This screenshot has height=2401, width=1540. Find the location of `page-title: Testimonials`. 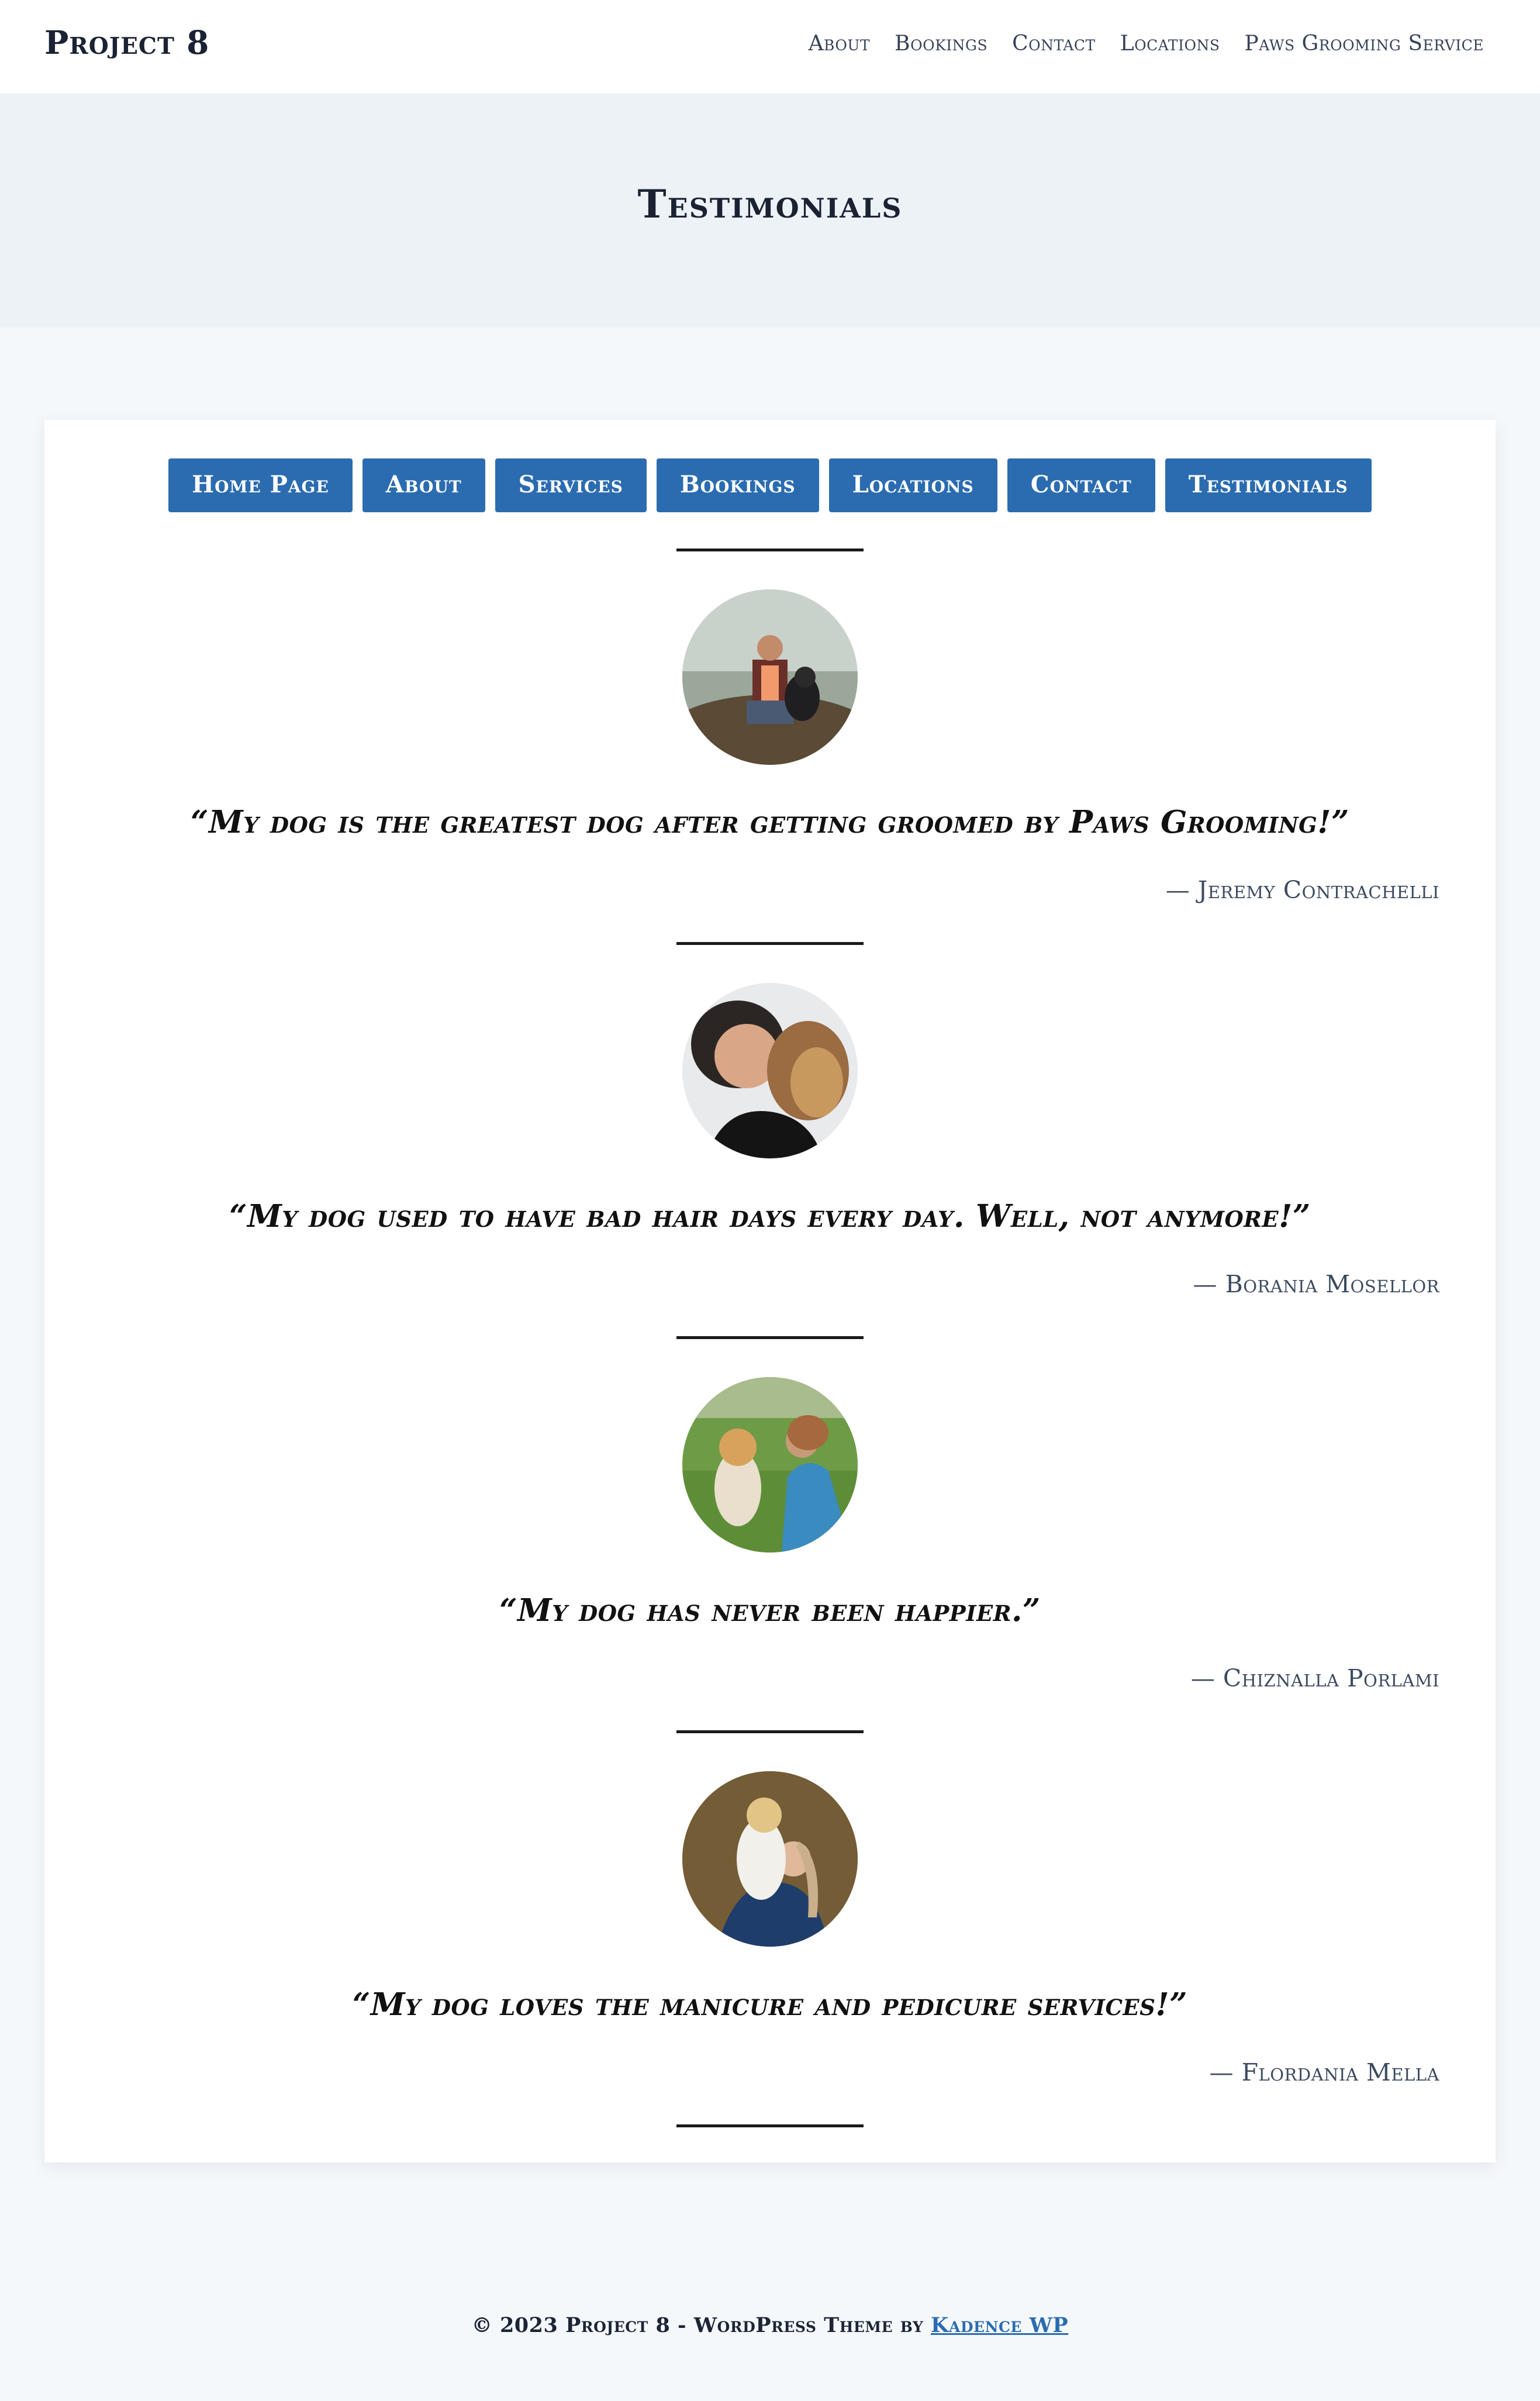

page-title: Testimonials is located at coordinates (770, 204).